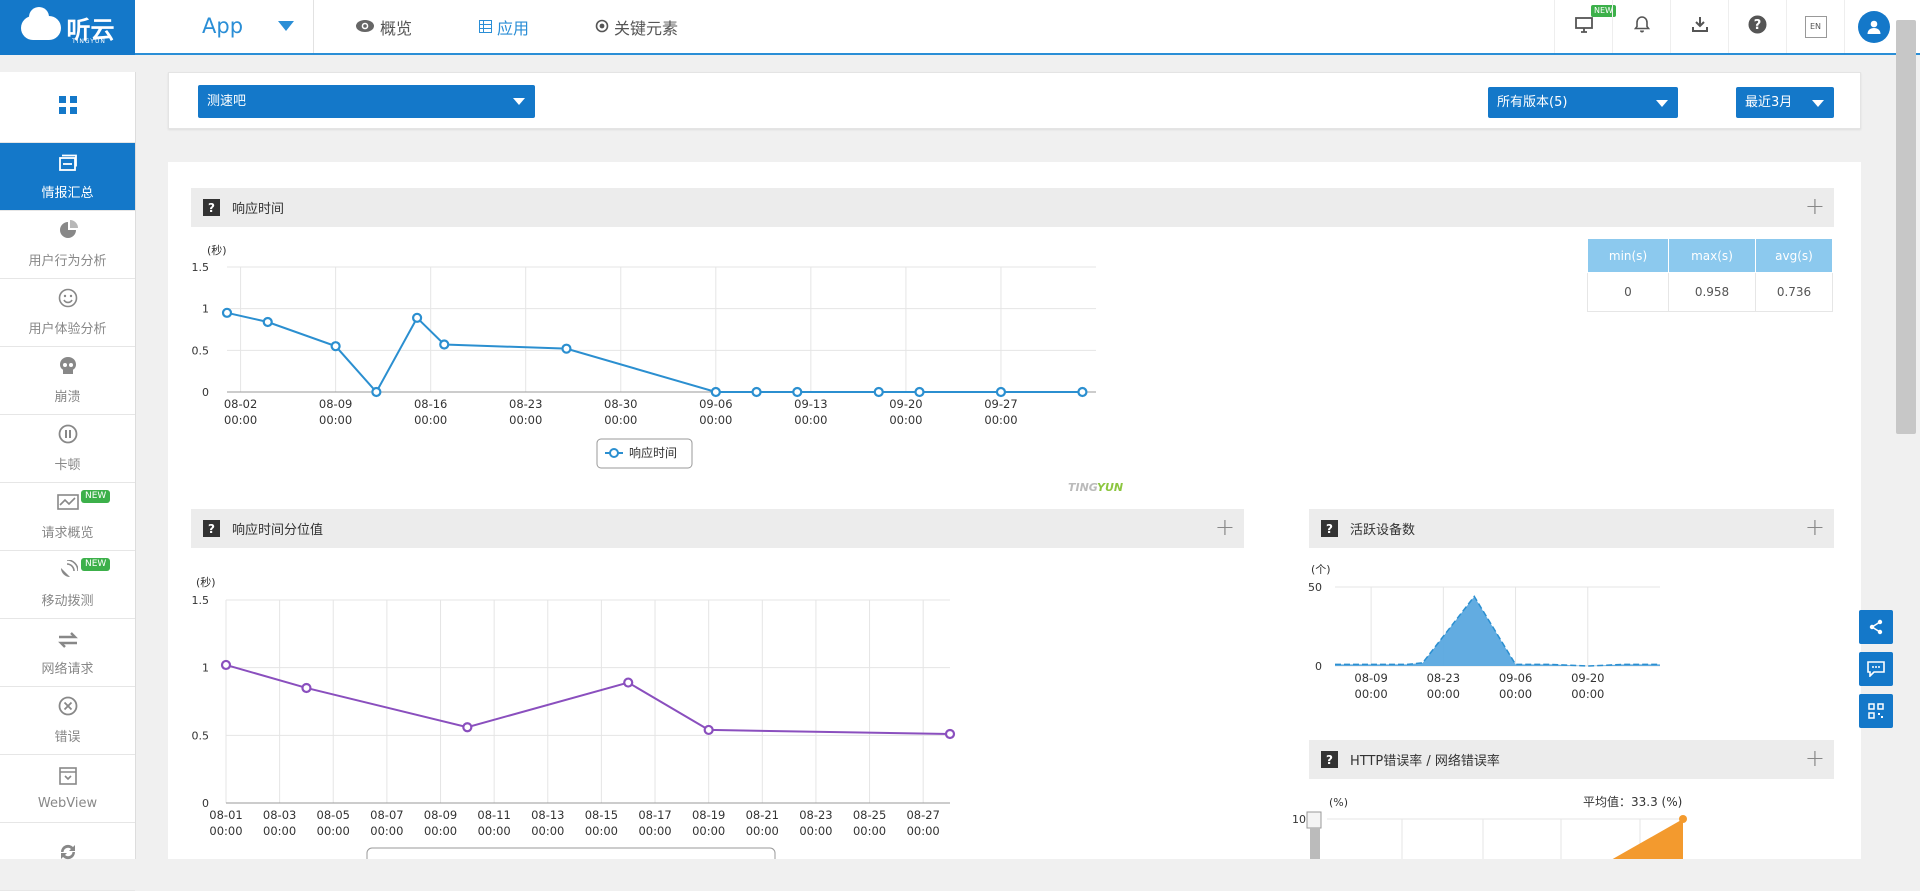 This screenshot has height=891, width=1920. I want to click on sidebar-item-dashboard: 情报汇总, so click(67, 177).